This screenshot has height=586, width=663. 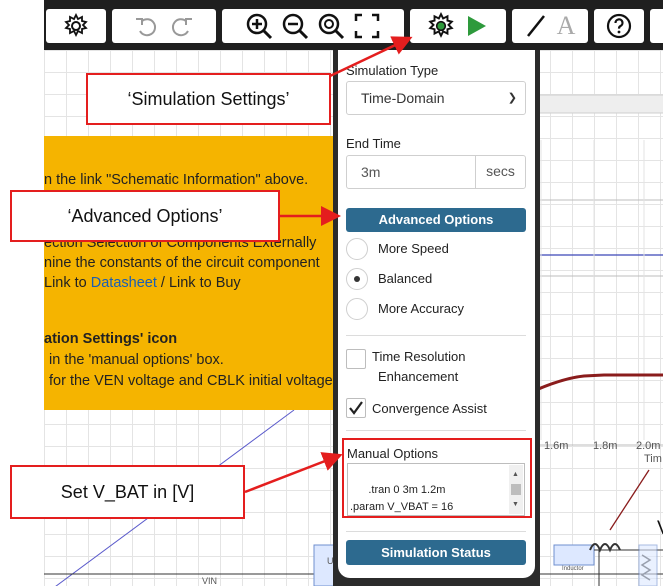 What do you see at coordinates (371, 57) in the screenshot?
I see `arrow-simulation-settings` at bounding box center [371, 57].